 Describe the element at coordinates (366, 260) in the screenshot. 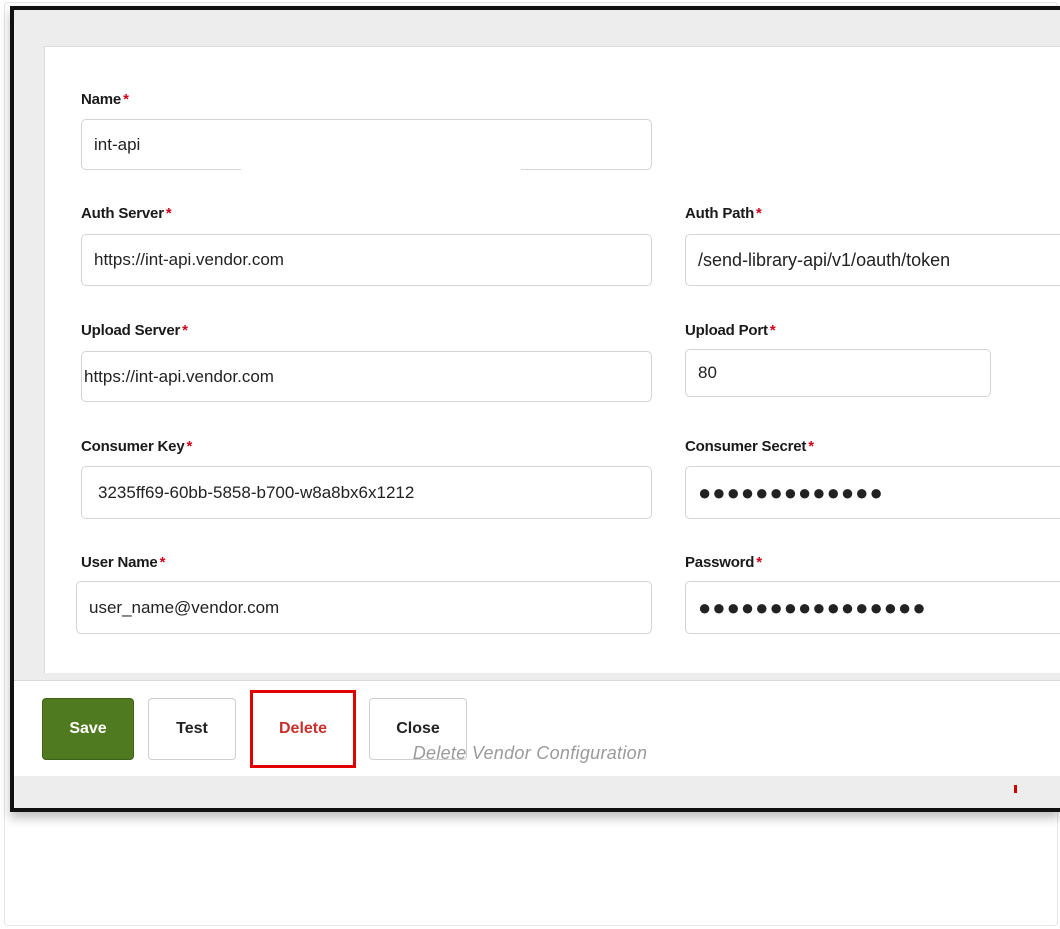

I see `auth-server-input: https://int-api.vendor.com` at that location.